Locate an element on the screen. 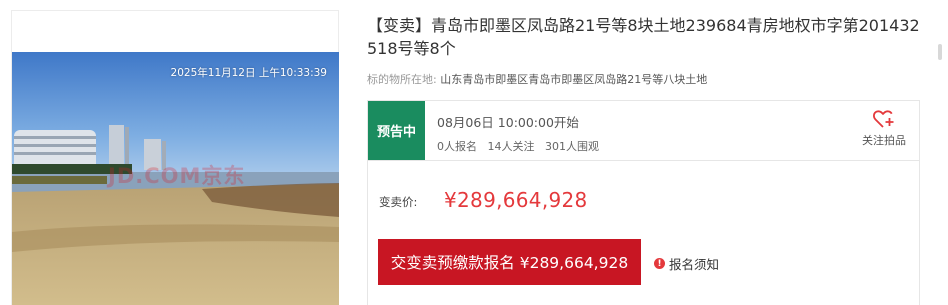 This screenshot has width=948, height=305. start-time: 08月06日 10:00:00开始 is located at coordinates (508, 122).